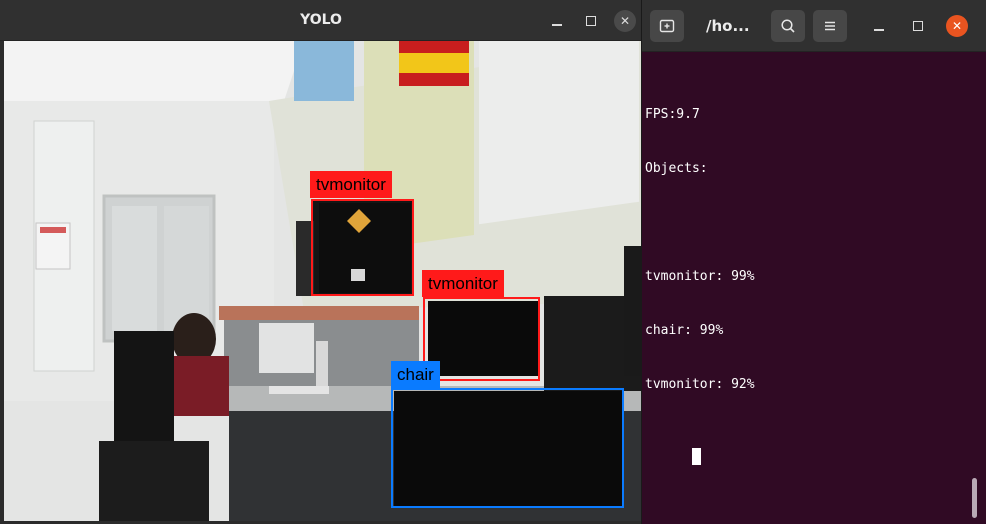  Describe the element at coordinates (974, 498) in the screenshot. I see `terminal-scrollbar` at that location.